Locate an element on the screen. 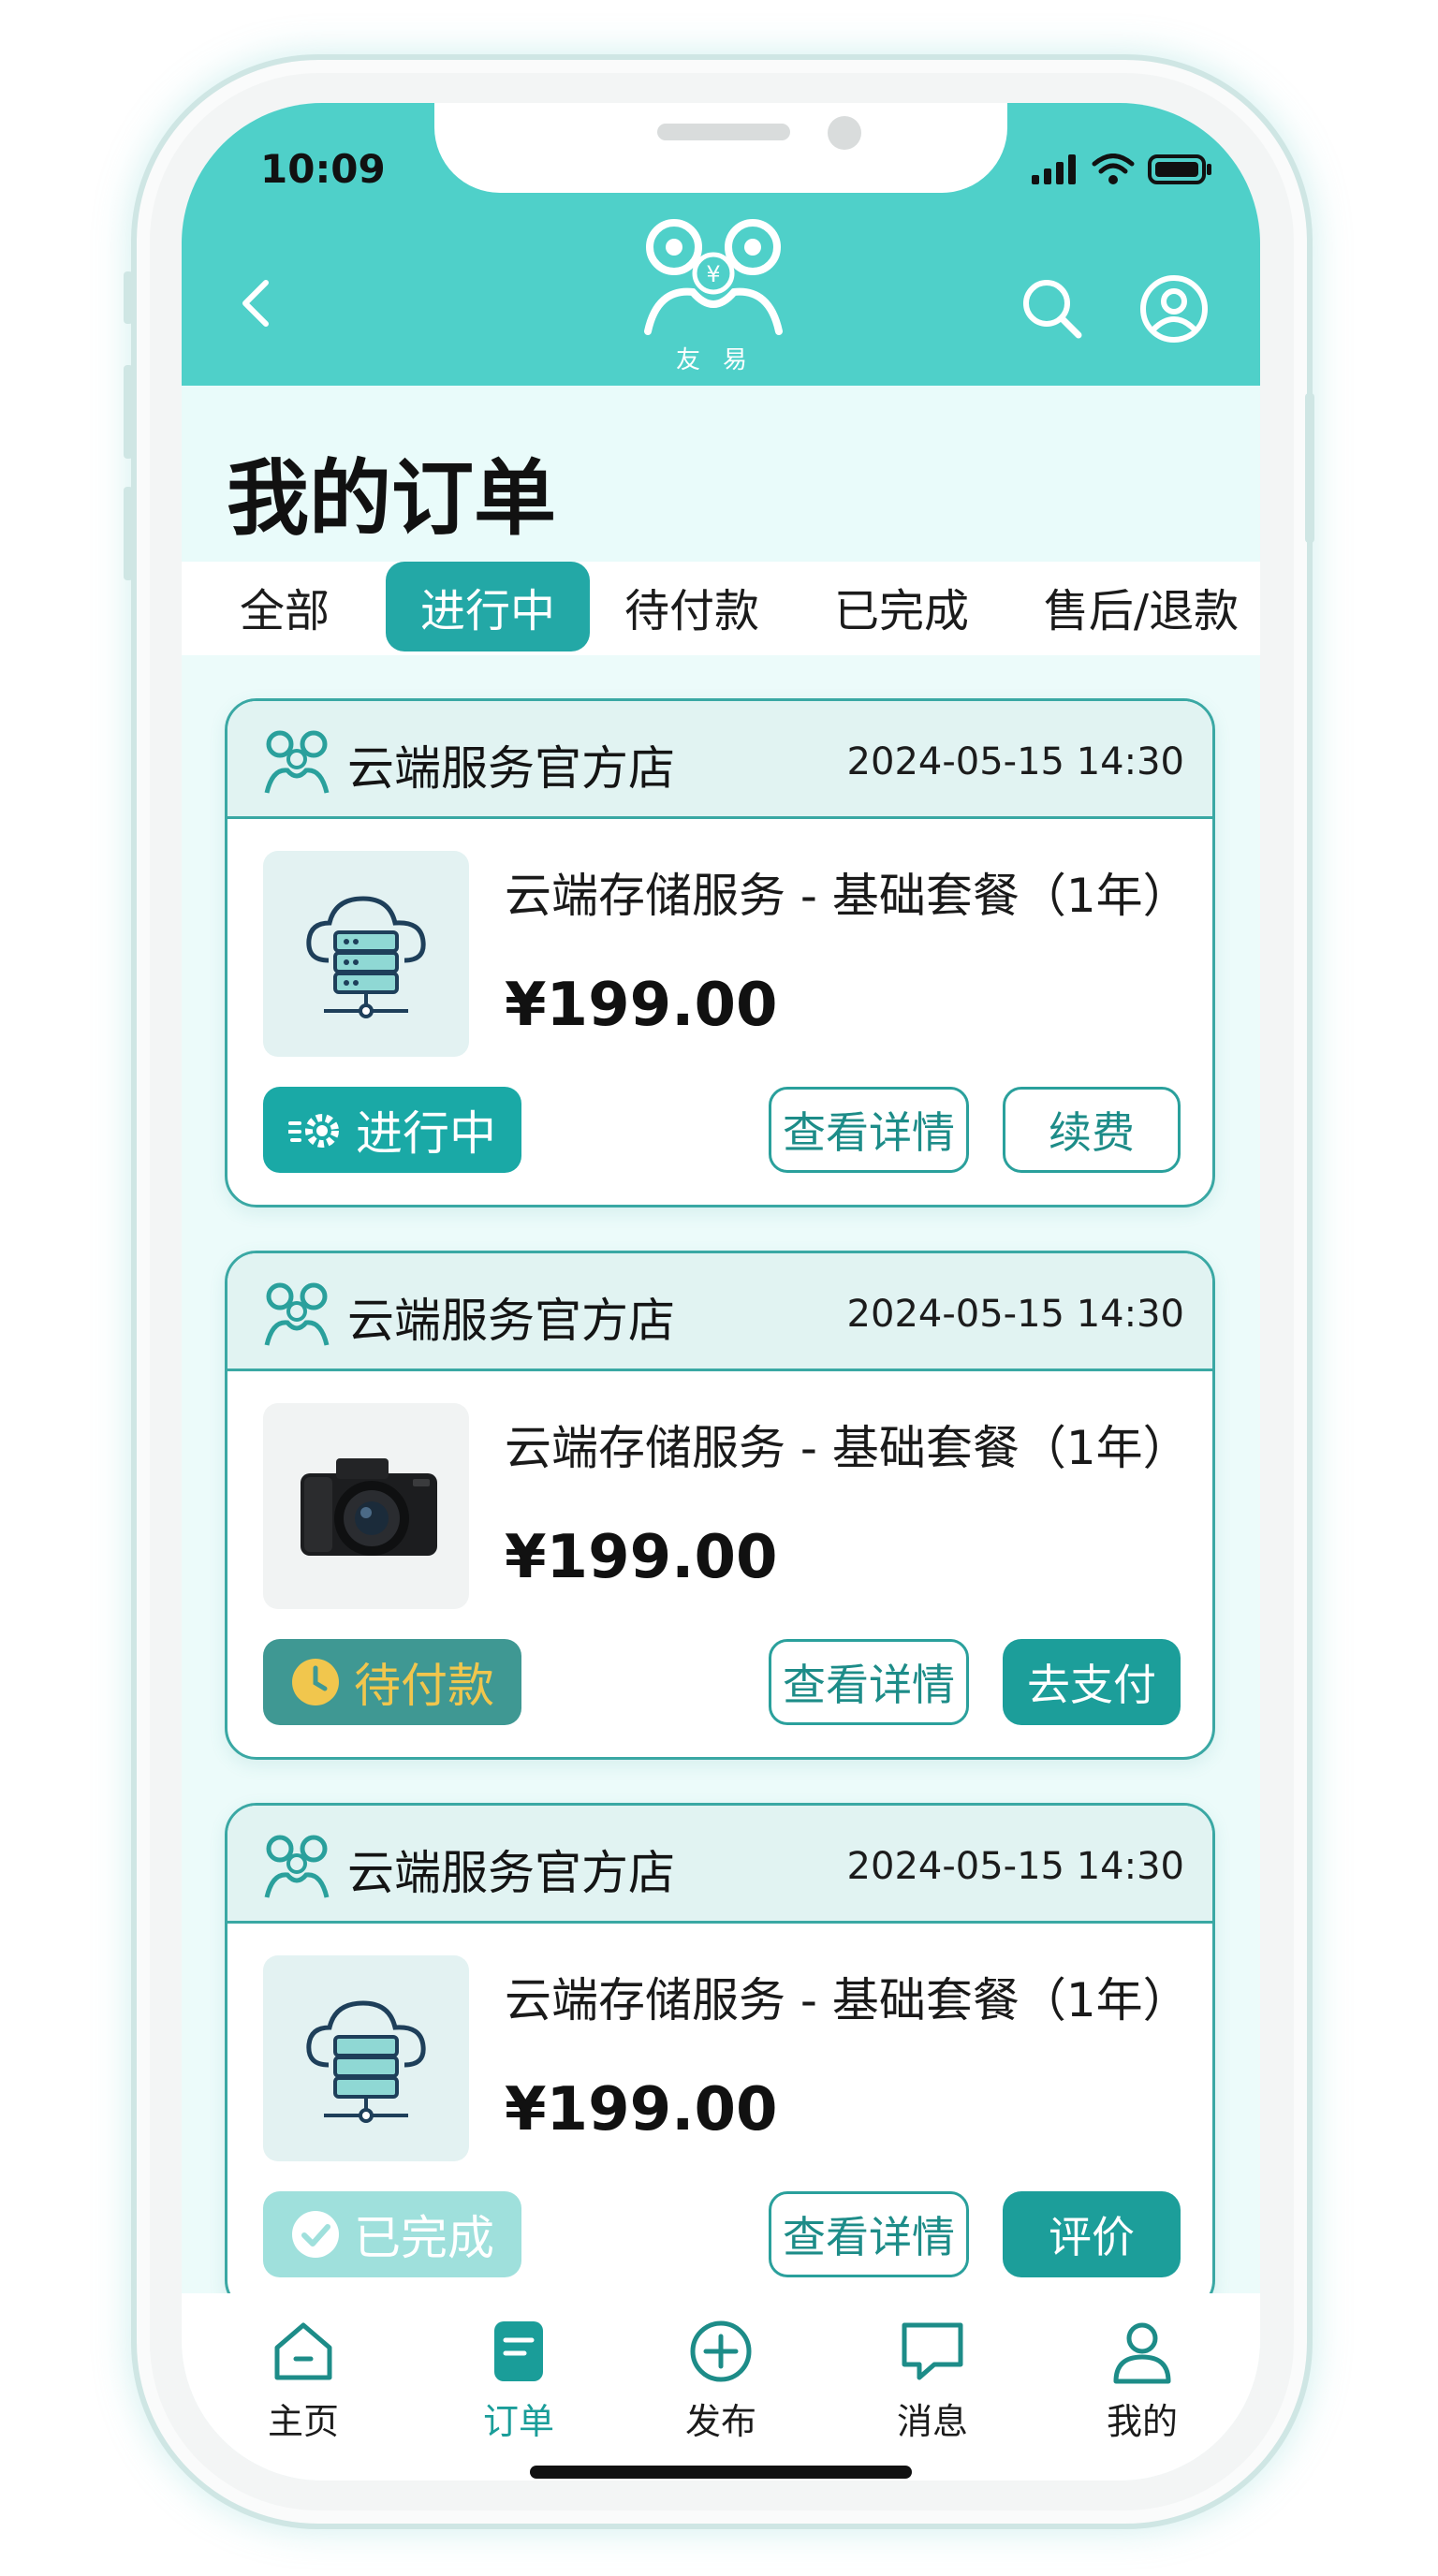 This screenshot has width=1438, height=2576. tab-pending-payment: 待付款 is located at coordinates (691, 606).